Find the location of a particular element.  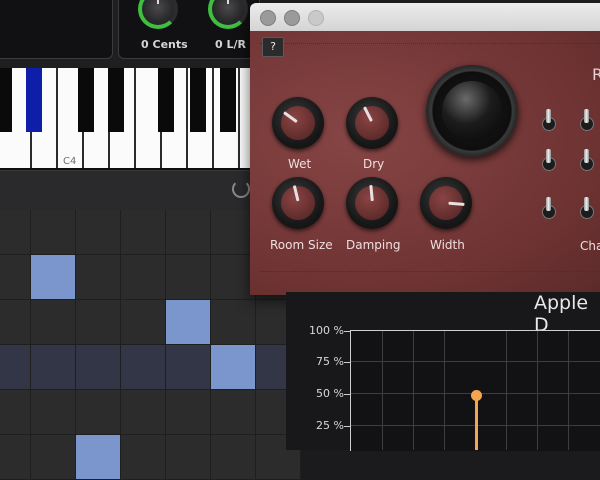

room-size-knob is located at coordinates (298, 203).